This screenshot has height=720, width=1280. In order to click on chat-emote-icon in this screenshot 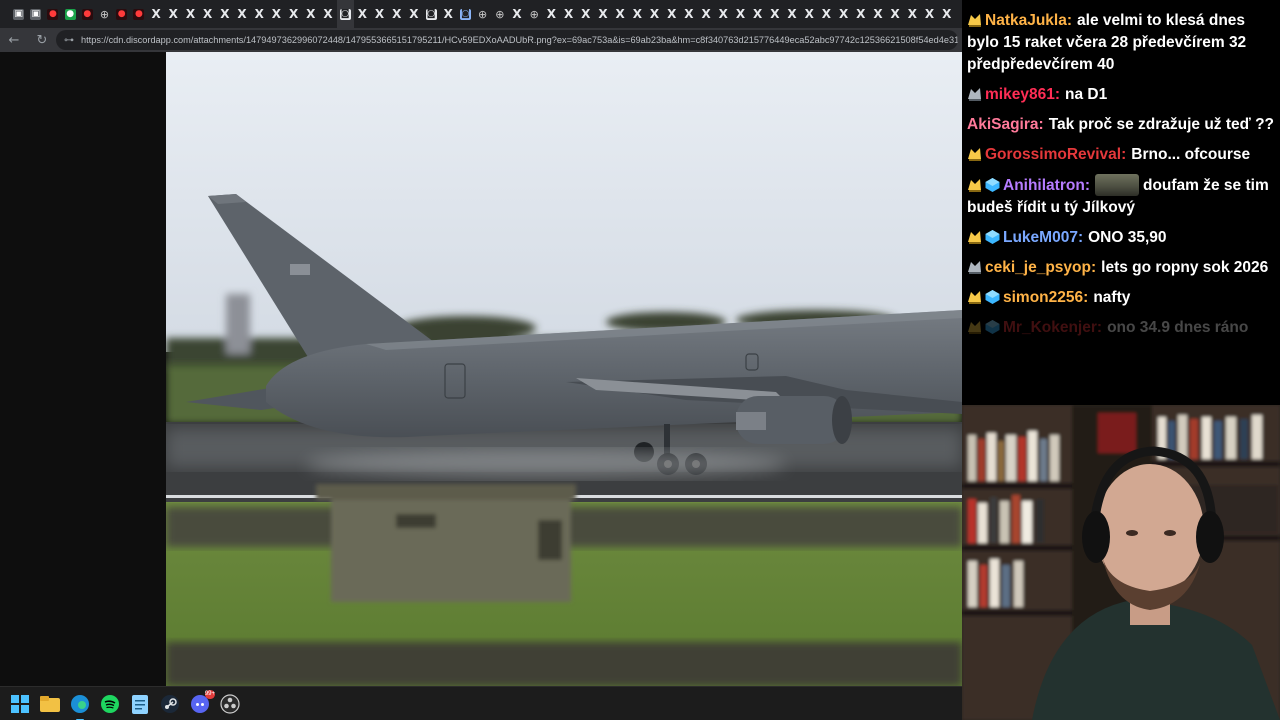, I will do `click(1116, 185)`.